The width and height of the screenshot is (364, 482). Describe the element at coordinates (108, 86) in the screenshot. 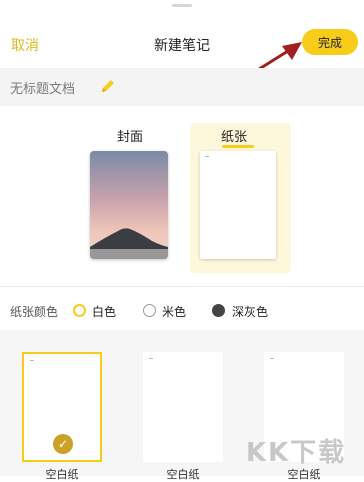

I see `pencil-icon` at that location.